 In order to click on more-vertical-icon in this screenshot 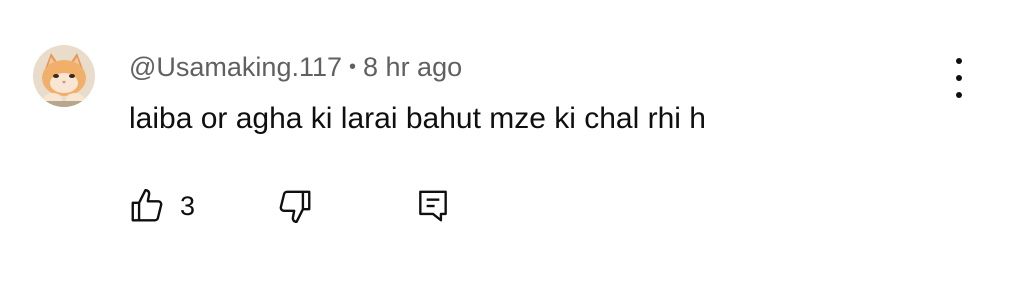, I will do `click(959, 78)`.